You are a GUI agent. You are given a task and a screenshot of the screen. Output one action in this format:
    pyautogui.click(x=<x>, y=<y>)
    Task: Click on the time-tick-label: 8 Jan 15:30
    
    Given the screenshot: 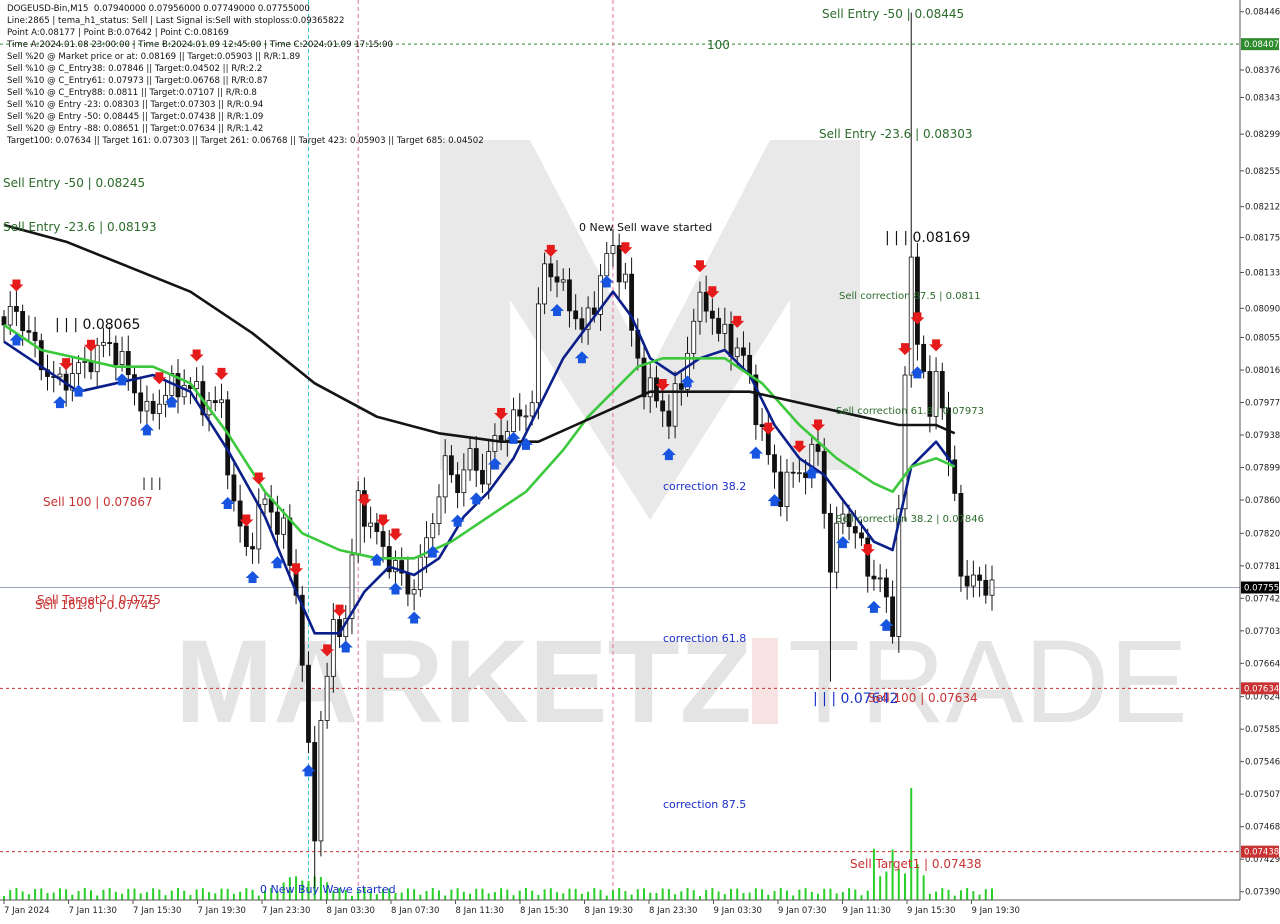 What is the action you would take?
    pyautogui.click(x=544, y=911)
    